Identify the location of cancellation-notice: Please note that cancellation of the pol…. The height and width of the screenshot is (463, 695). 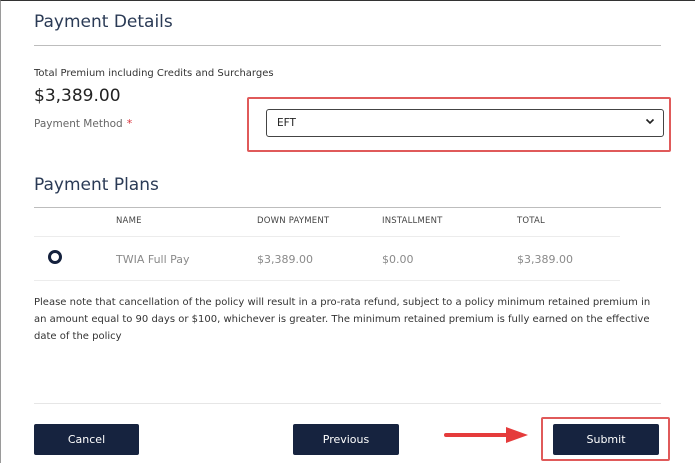
(342, 319).